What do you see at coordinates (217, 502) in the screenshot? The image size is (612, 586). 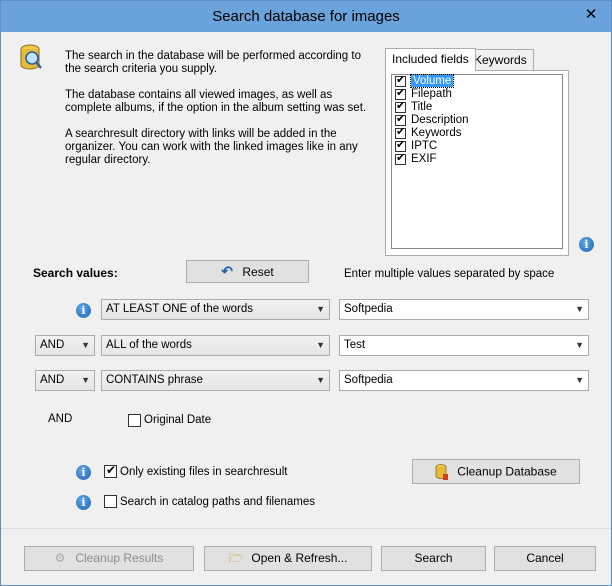 I see `catalog-paths-label: Search in catalog paths and filenames` at bounding box center [217, 502].